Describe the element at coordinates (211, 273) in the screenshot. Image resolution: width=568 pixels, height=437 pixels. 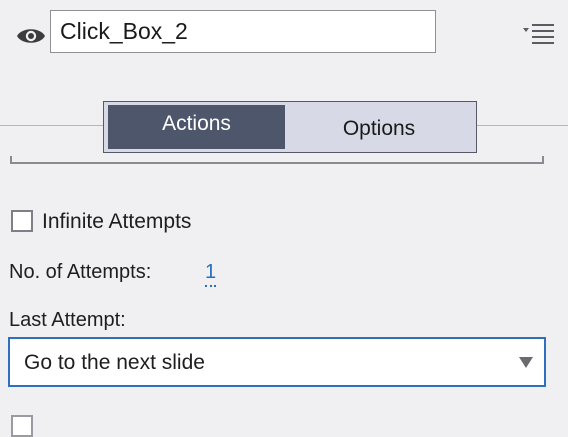
I see `attempts-value: 1` at that location.